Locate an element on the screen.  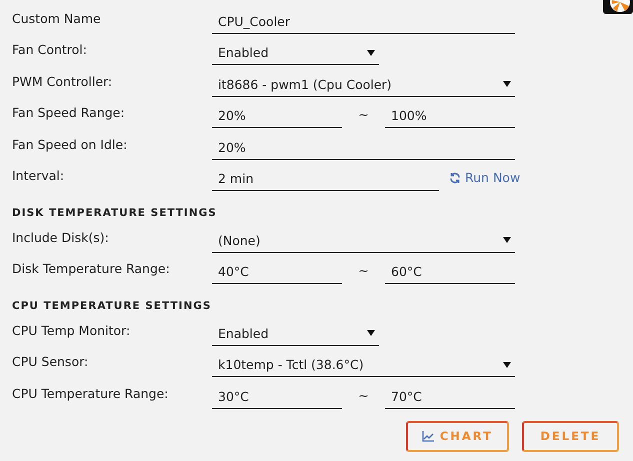
max-field: 70°C is located at coordinates (450, 396).